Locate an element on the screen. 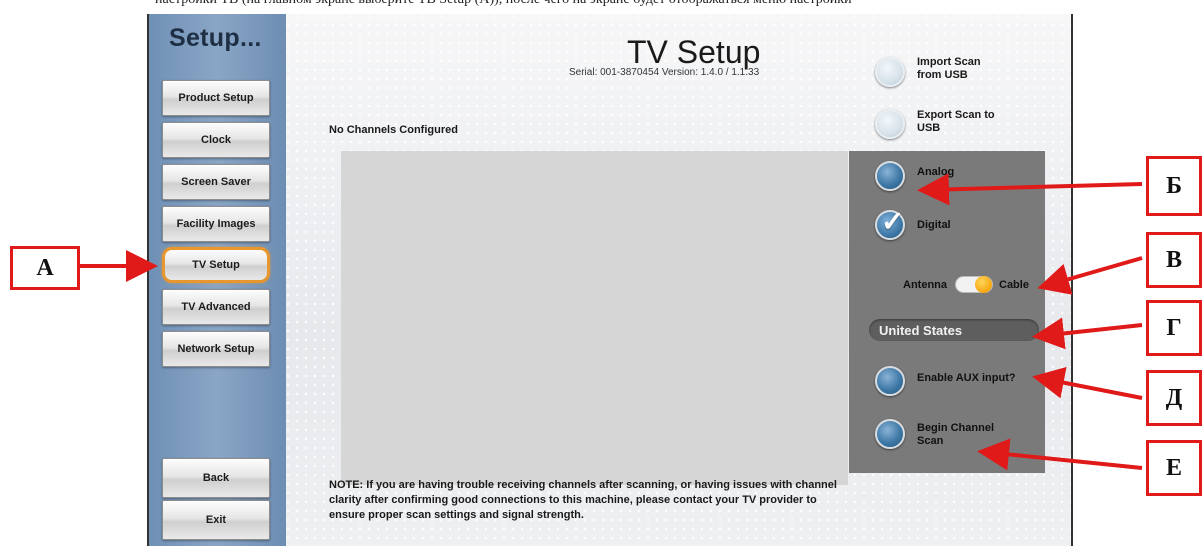 This screenshot has height=546, width=1202. digital-label: Digital is located at coordinates (934, 225).